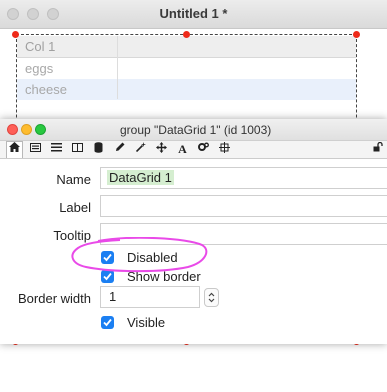 The image size is (387, 392). Describe the element at coordinates (243, 178) in the screenshot. I see `name-field: DataGrid 1` at that location.